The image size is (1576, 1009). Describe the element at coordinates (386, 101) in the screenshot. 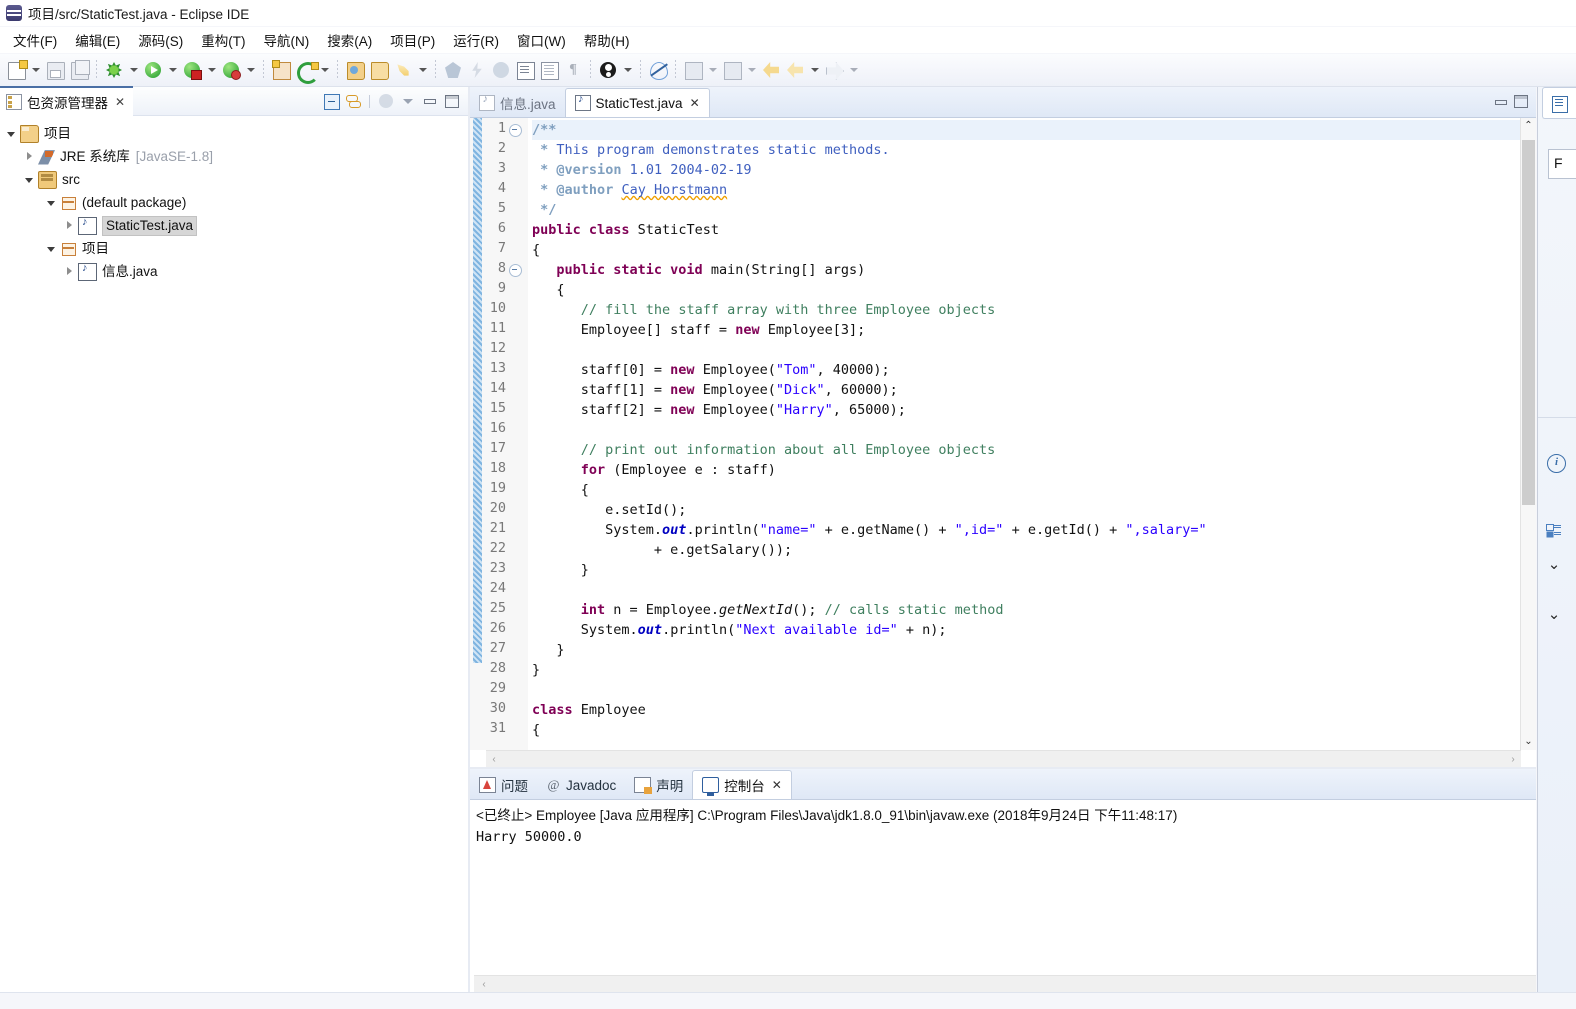

I see `focus-icon` at that location.